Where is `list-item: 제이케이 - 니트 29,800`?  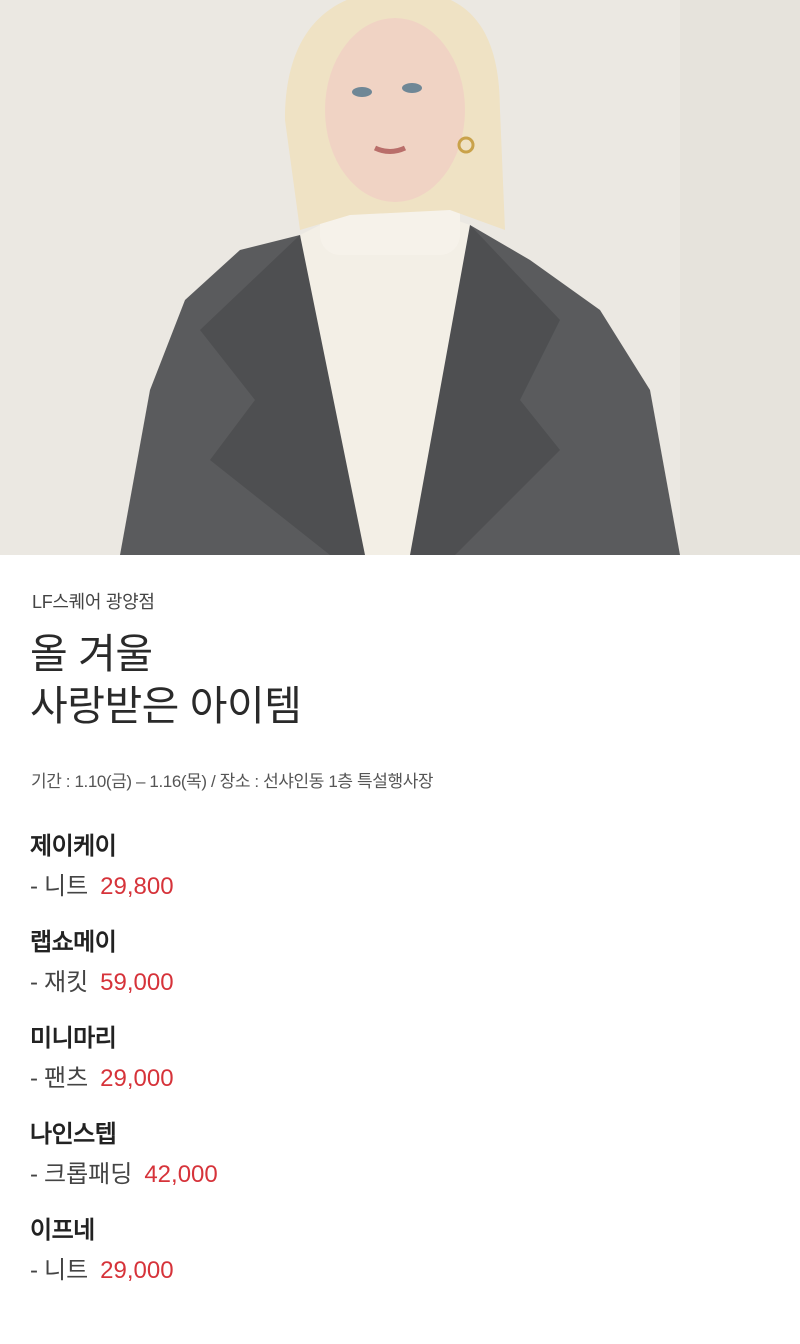 list-item: 제이케이 - 니트 29,800 is located at coordinates (400, 874).